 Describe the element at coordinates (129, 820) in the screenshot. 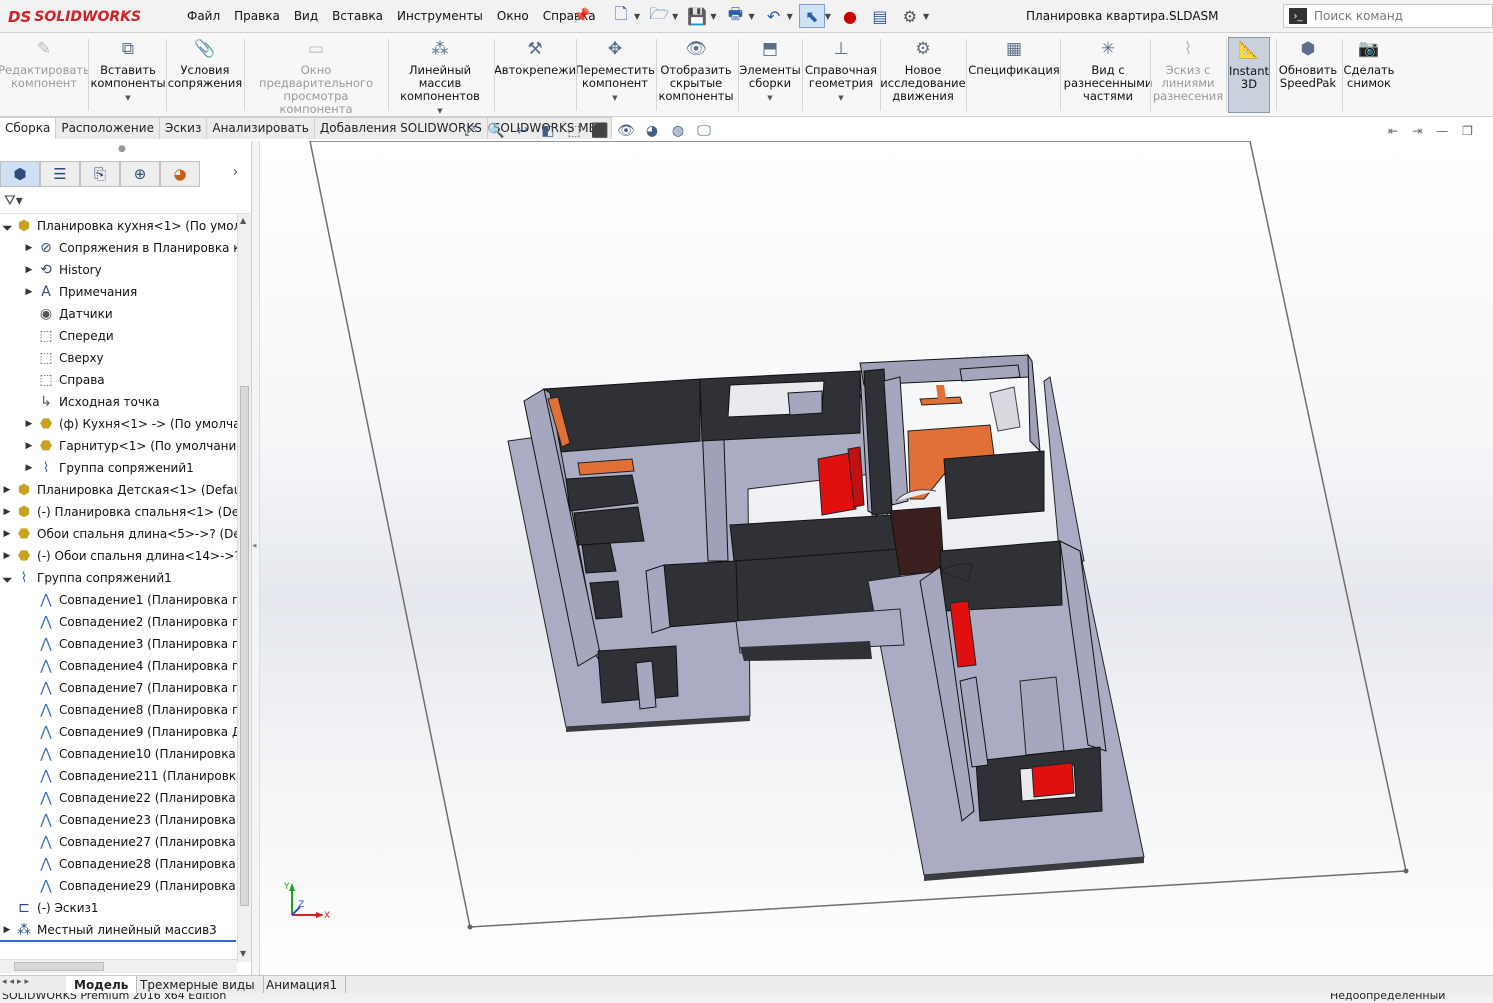

I see `tree-node: ⋀ Совпадение23 (Планировка ку` at that location.